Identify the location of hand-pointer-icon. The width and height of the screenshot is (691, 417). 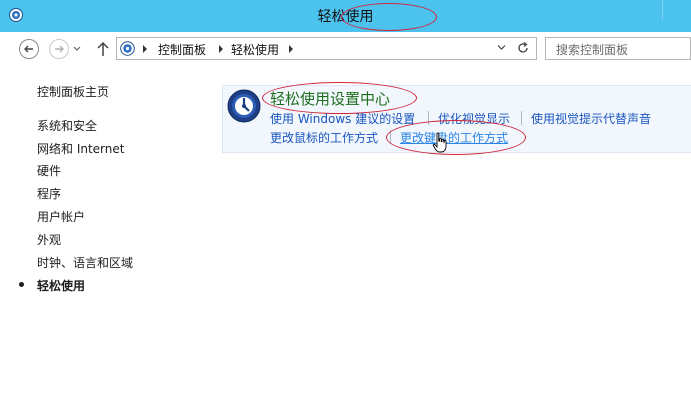
(439, 142).